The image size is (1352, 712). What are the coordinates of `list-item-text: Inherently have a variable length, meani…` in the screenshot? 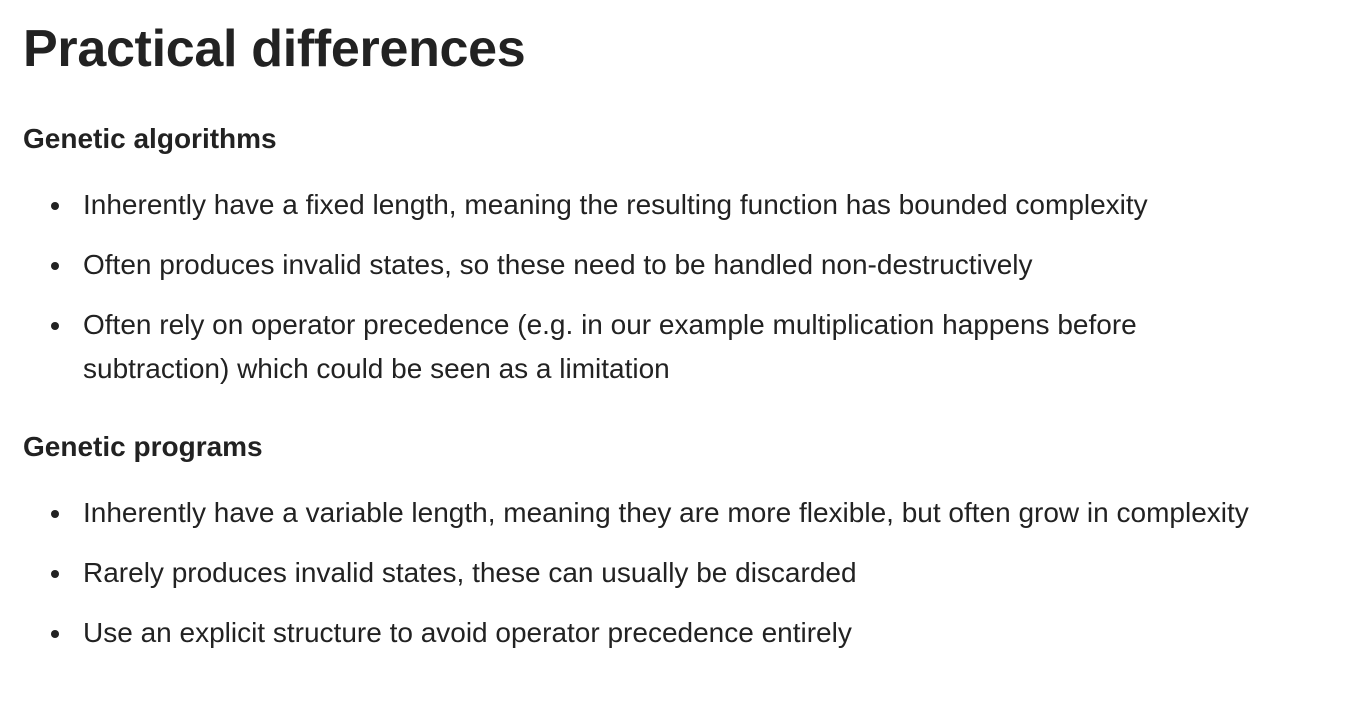 It's located at (666, 512).